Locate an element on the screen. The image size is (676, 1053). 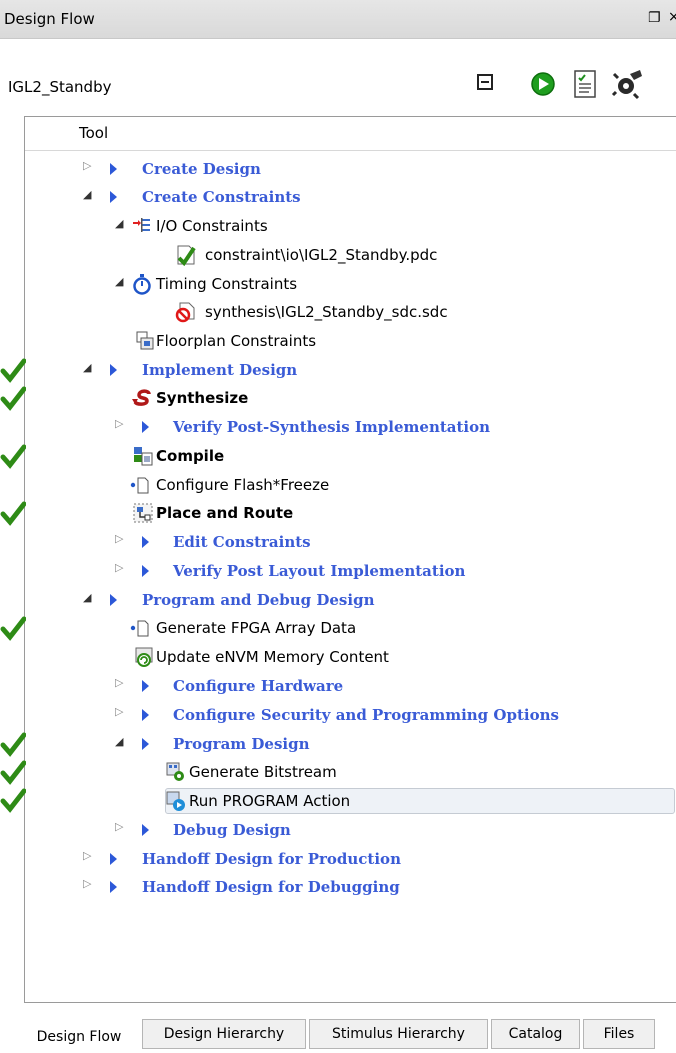
restore-icon: ❐ is located at coordinates (654, 18).